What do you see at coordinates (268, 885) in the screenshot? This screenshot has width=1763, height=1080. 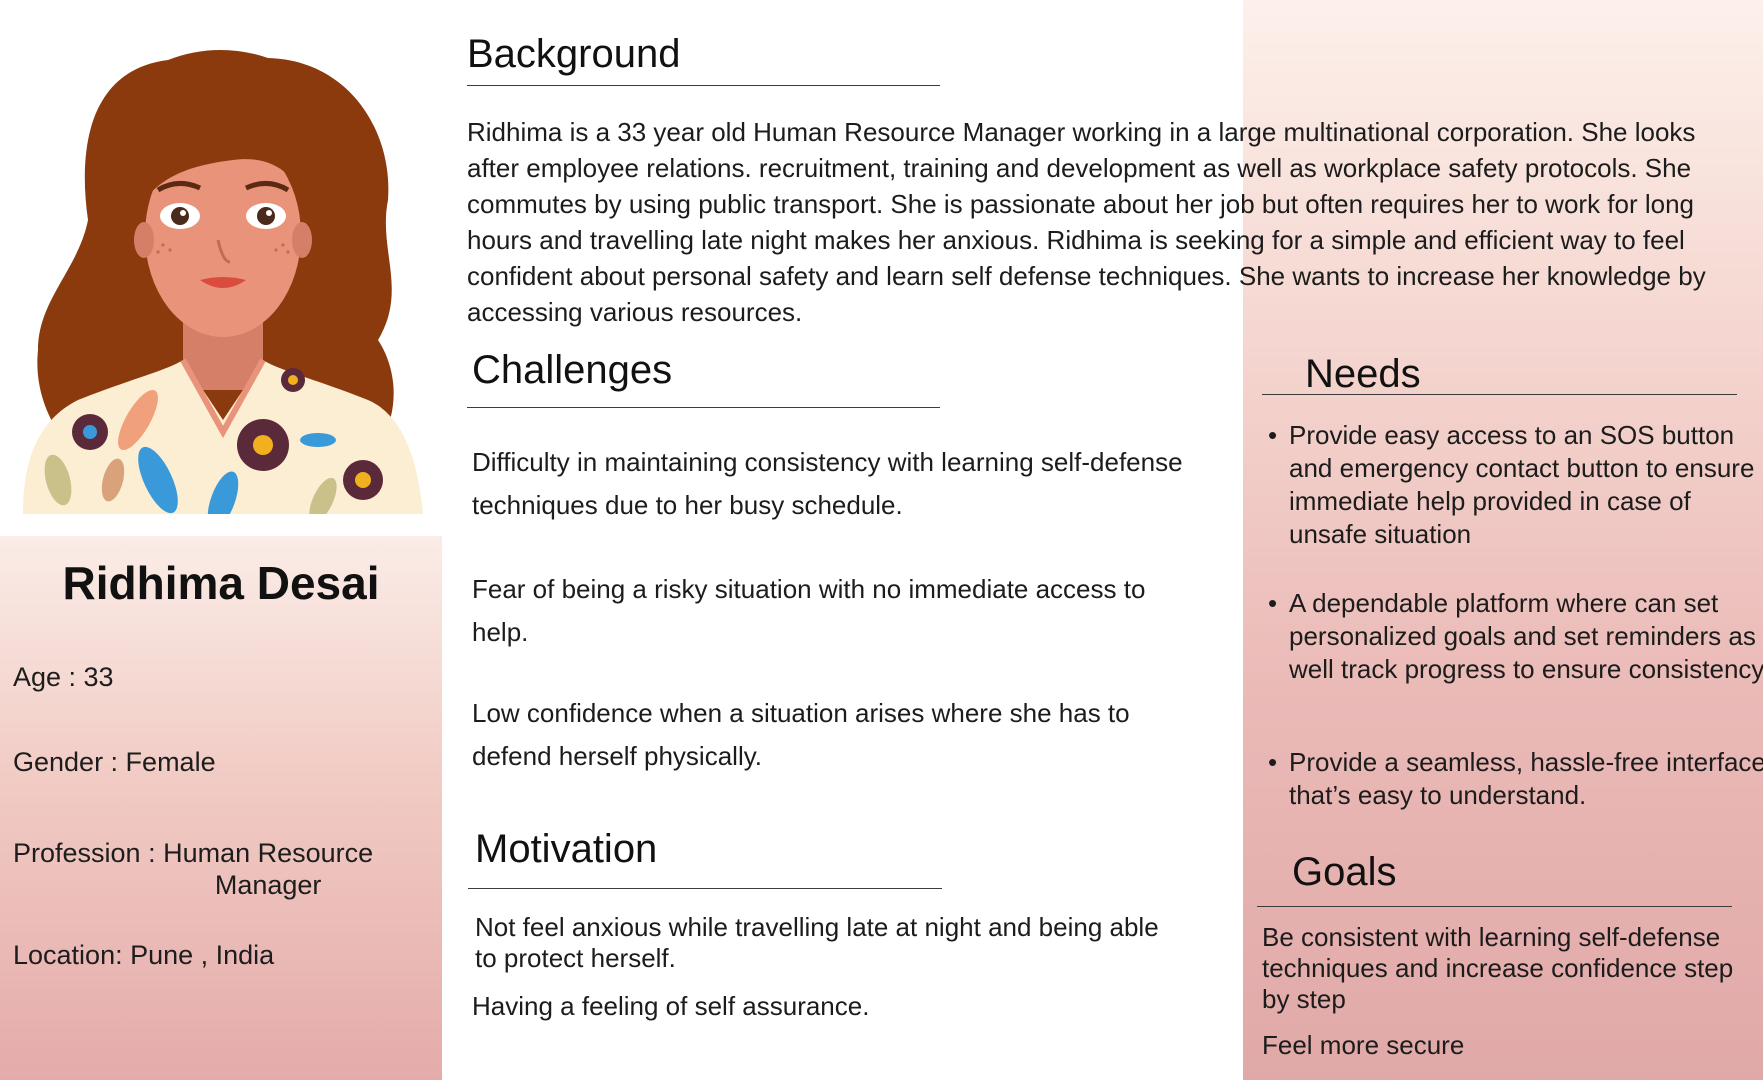 I see `profession-value-line2: Manager` at bounding box center [268, 885].